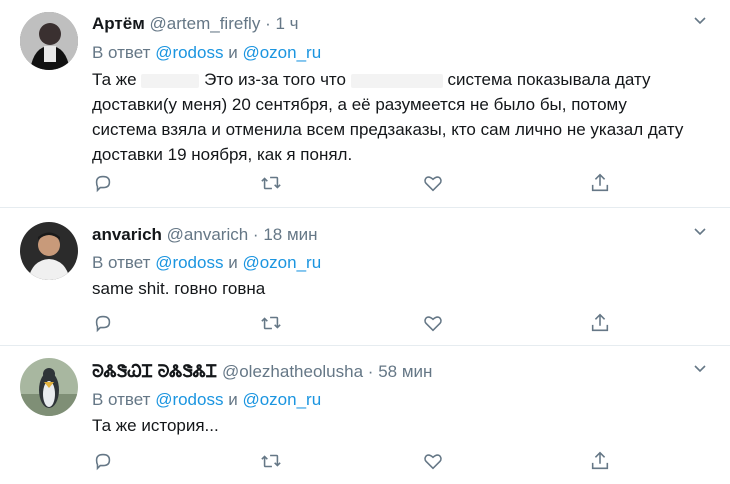  What do you see at coordinates (292, 371) in the screenshot?
I see `user-handle: @olezhatheolusha` at bounding box center [292, 371].